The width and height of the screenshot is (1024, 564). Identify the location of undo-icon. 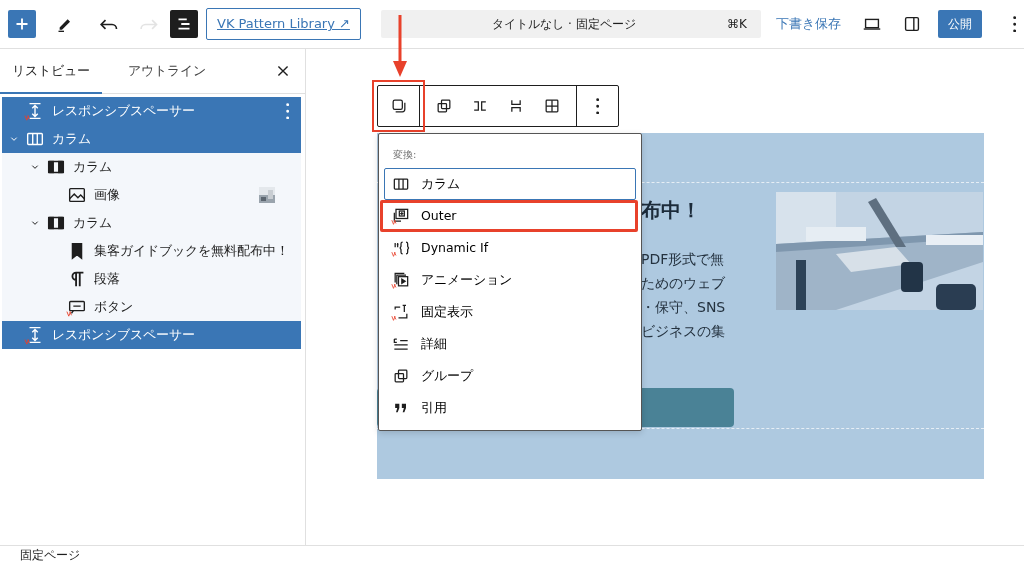
(109, 24).